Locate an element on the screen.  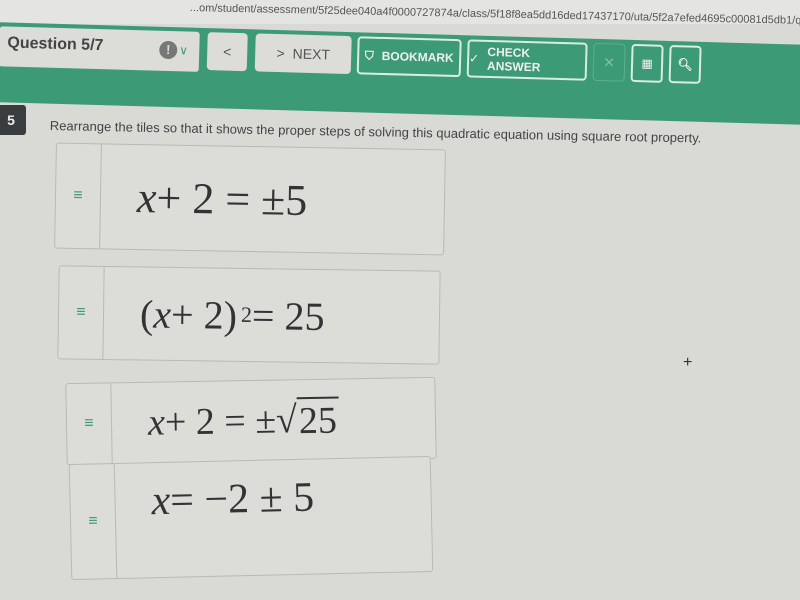
chevron-down-icon: ∨ is located at coordinates (184, 50).